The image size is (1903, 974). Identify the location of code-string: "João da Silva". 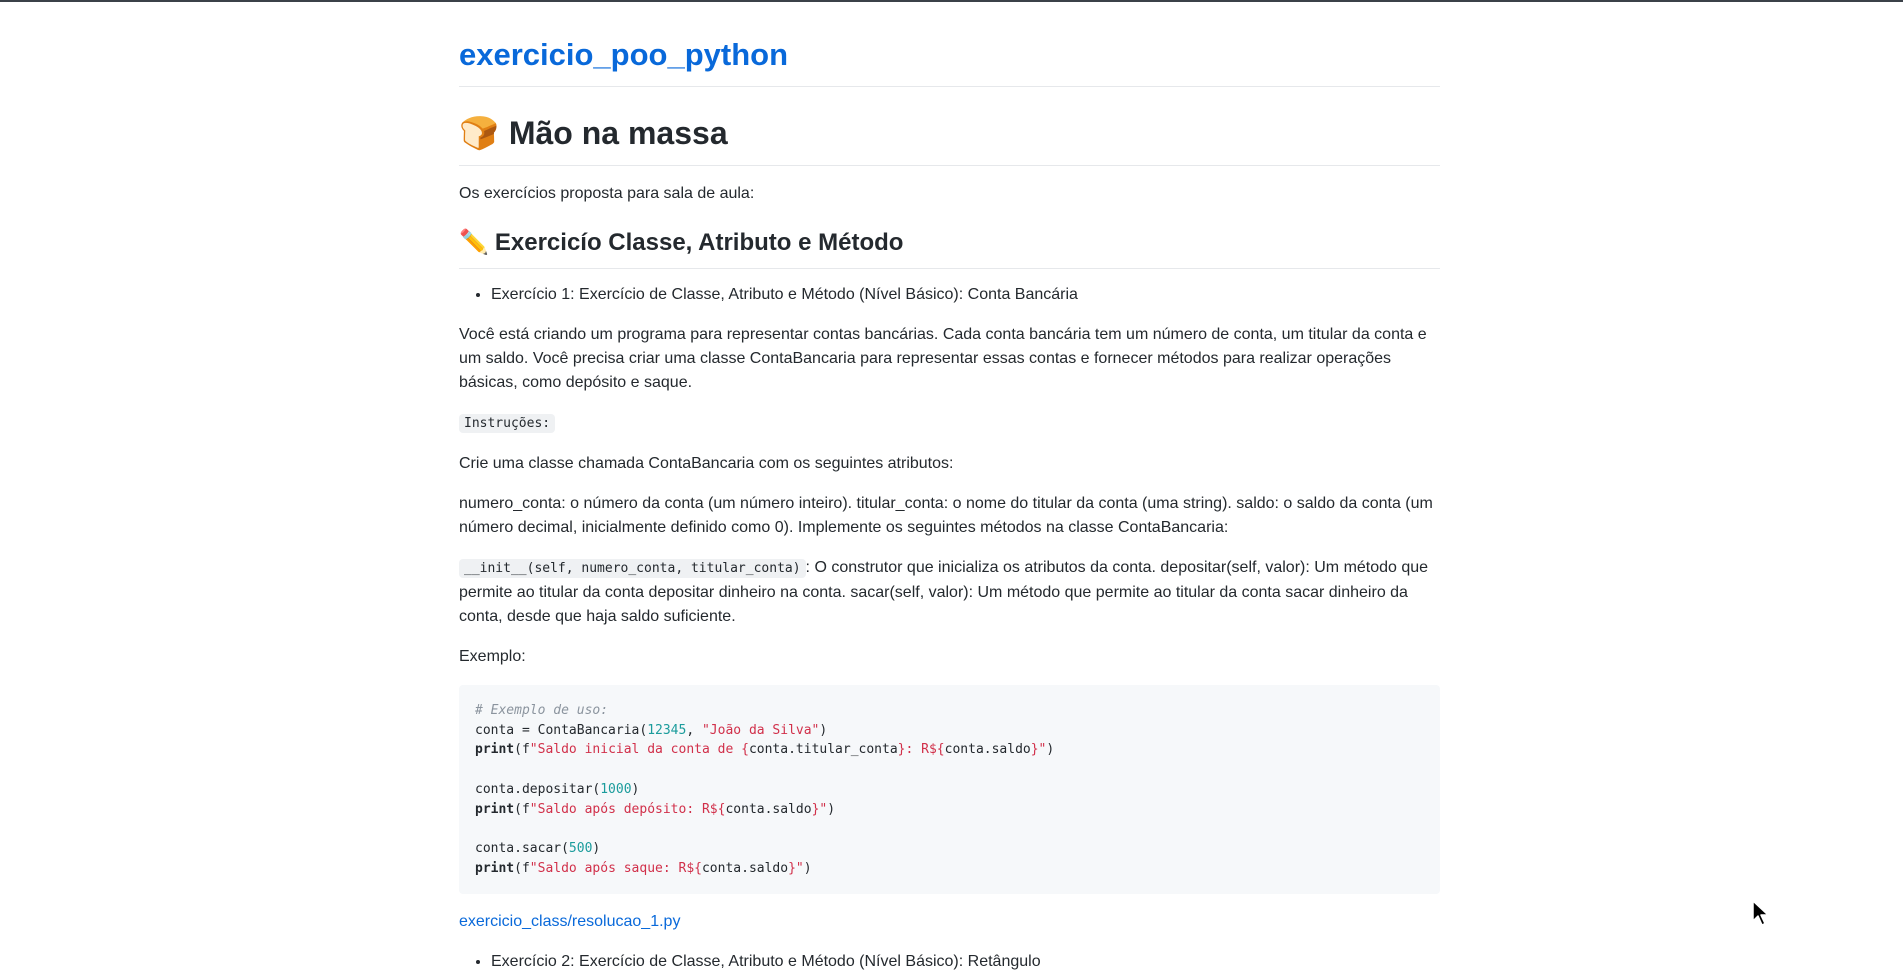
(760, 730).